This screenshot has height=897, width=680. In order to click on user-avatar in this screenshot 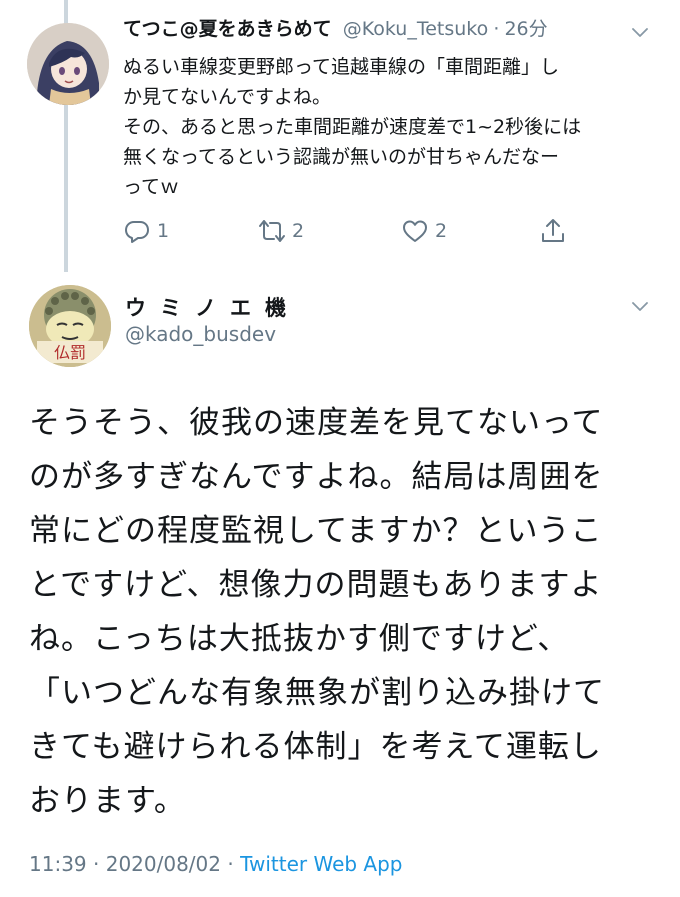, I will do `click(68, 64)`.